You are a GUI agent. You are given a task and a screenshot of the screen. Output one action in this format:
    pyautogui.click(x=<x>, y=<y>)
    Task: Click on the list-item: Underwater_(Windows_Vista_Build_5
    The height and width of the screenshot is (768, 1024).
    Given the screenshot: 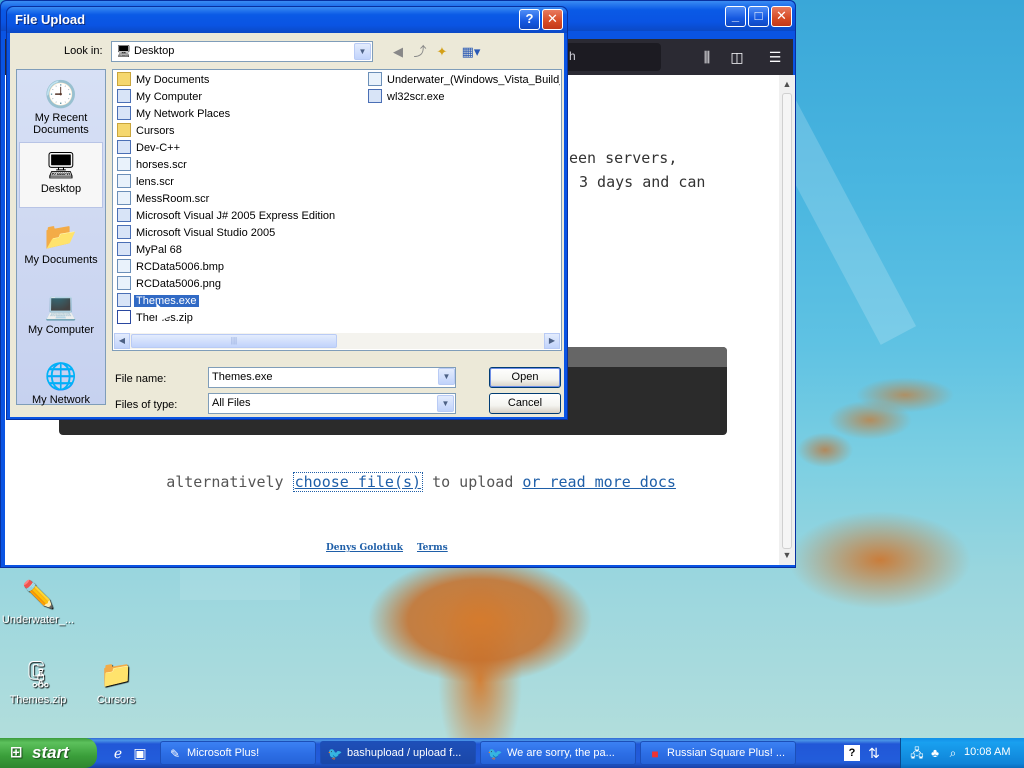 What is the action you would take?
    pyautogui.click(x=464, y=80)
    